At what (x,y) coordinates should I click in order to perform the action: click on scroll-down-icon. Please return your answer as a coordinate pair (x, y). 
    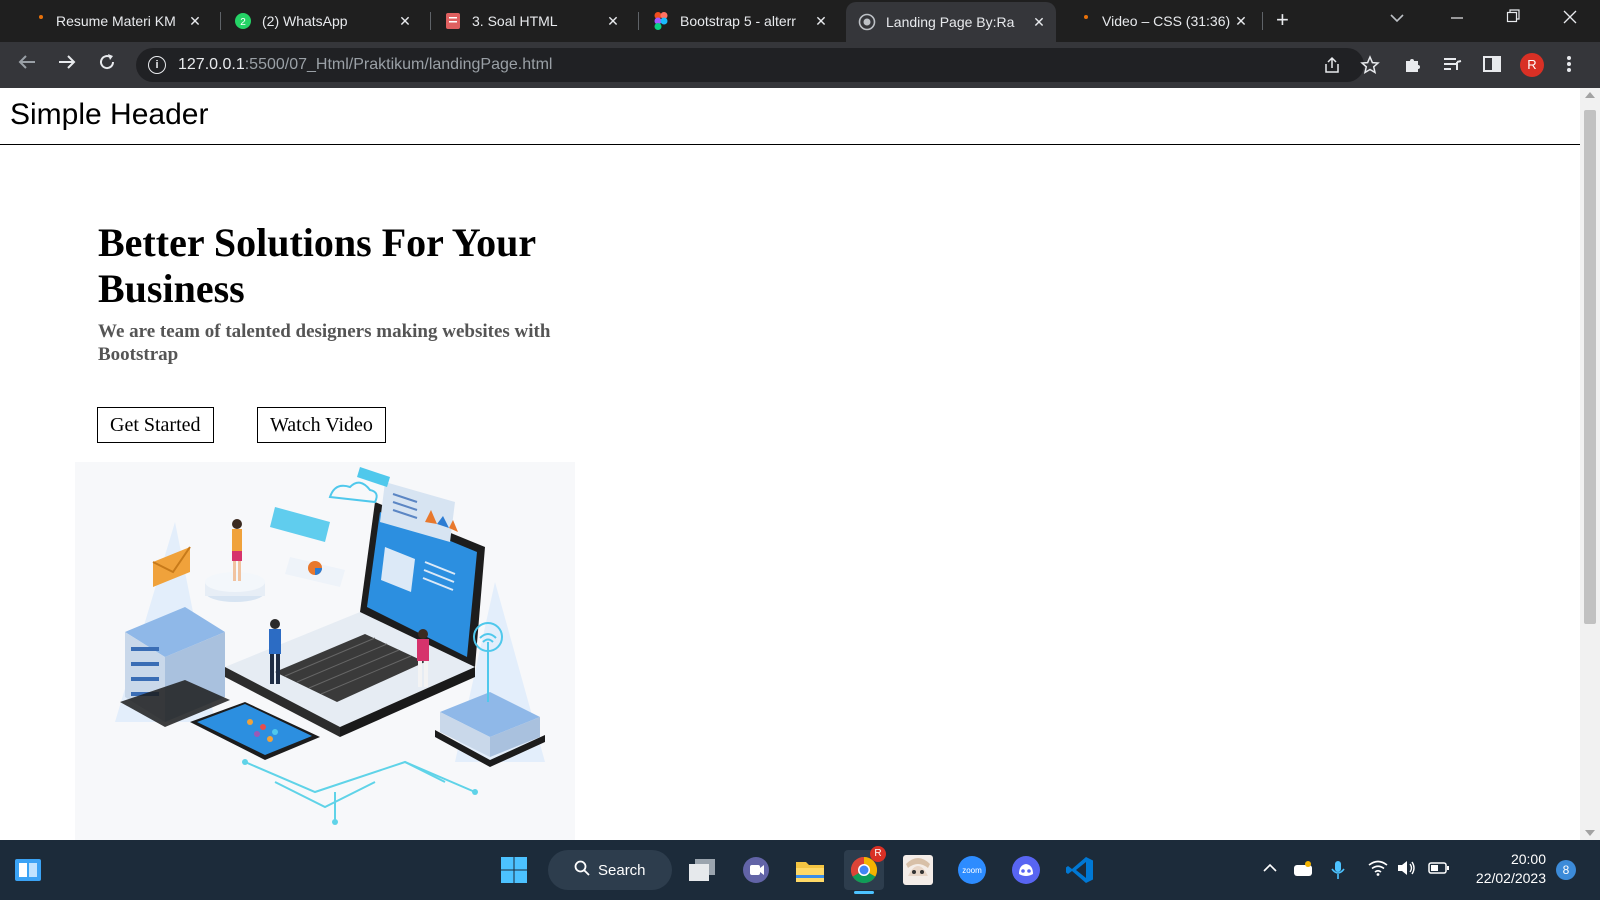
    Looking at the image, I should click on (1590, 833).